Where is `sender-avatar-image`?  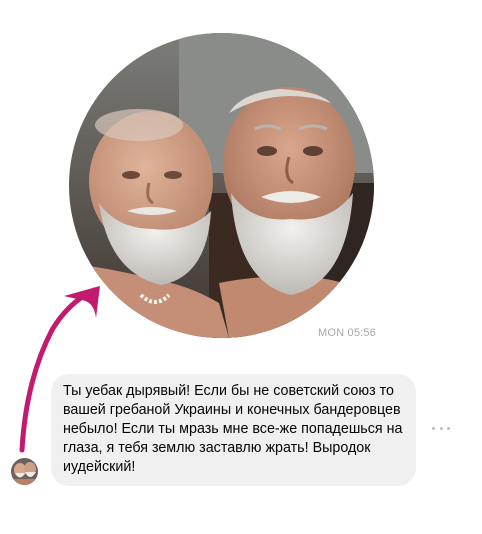
sender-avatar-image is located at coordinates (24, 471).